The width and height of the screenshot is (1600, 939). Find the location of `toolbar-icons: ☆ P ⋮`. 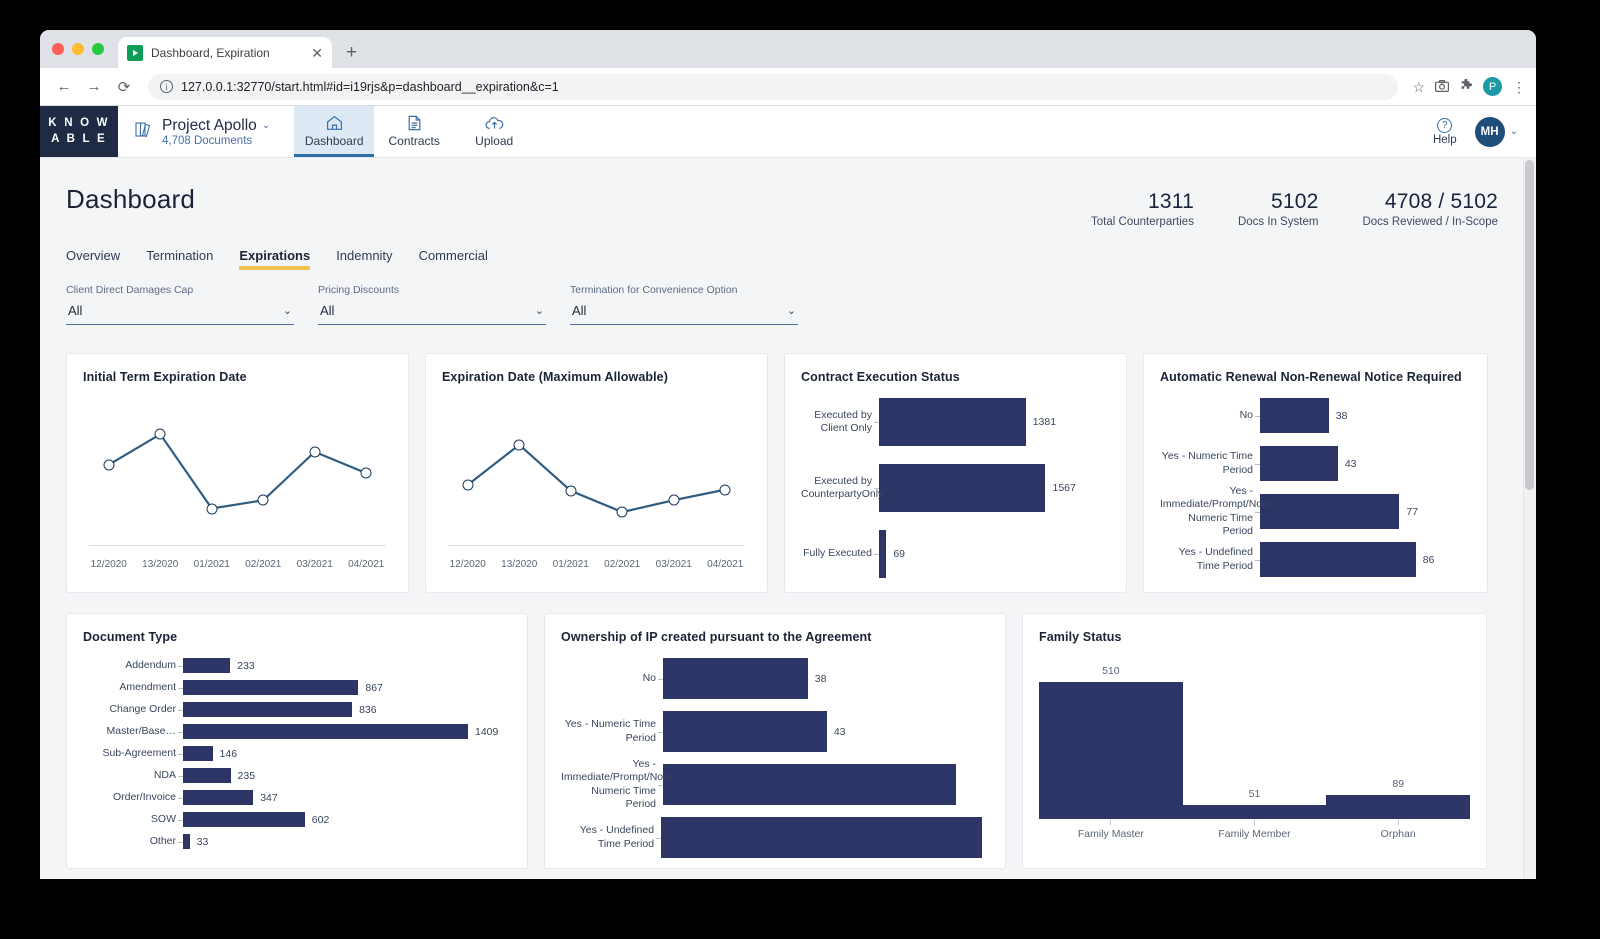

toolbar-icons: ☆ P ⋮ is located at coordinates (1467, 86).